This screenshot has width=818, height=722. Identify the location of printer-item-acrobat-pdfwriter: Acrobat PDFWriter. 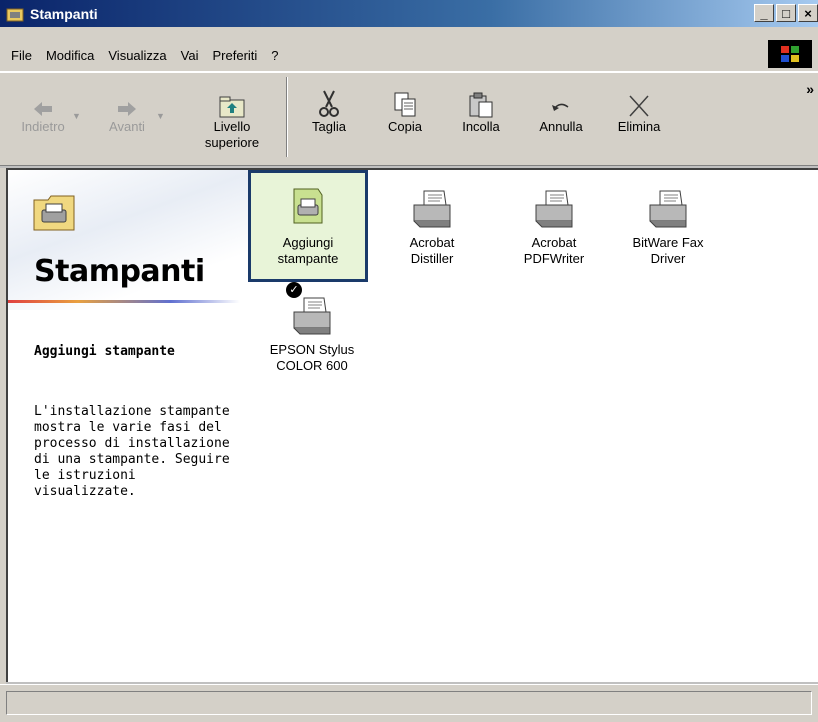
(554, 220).